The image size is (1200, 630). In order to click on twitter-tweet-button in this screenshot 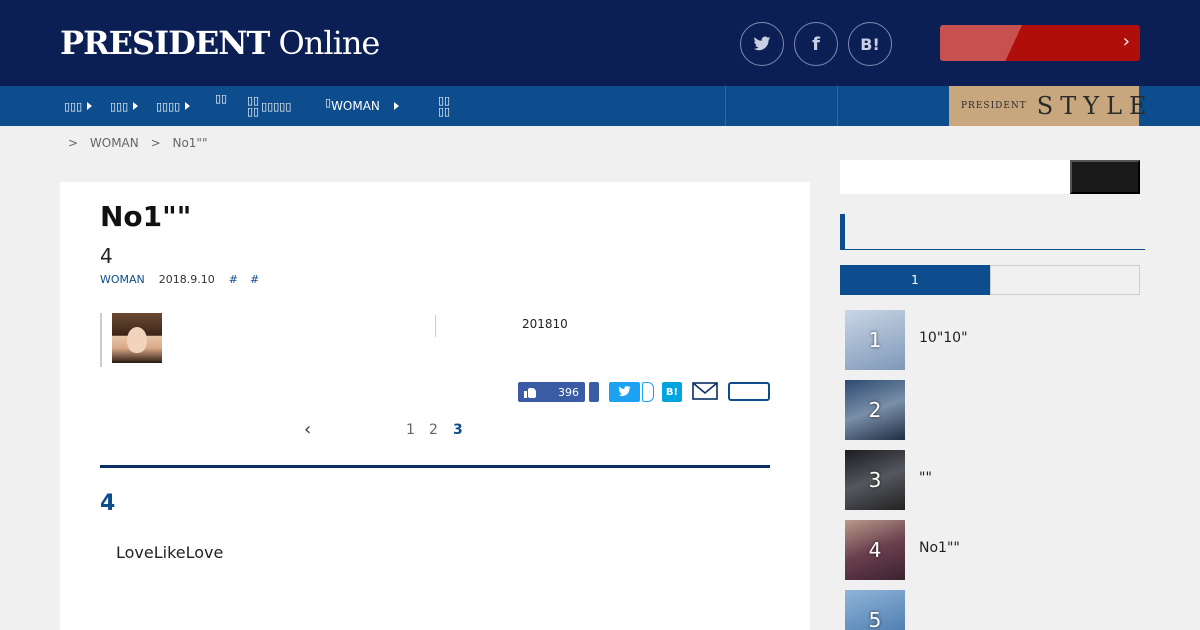, I will do `click(624, 392)`.